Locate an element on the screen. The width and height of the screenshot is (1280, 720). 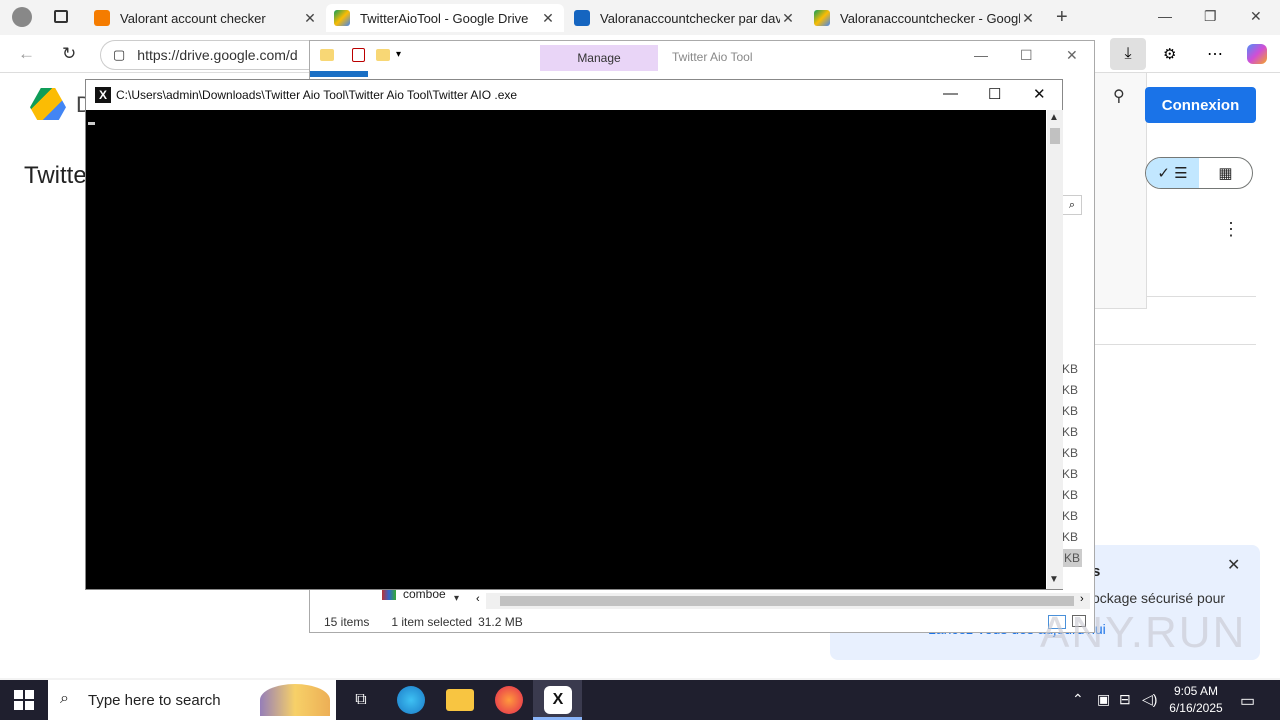
profile-icon is located at coordinates (22, 17).